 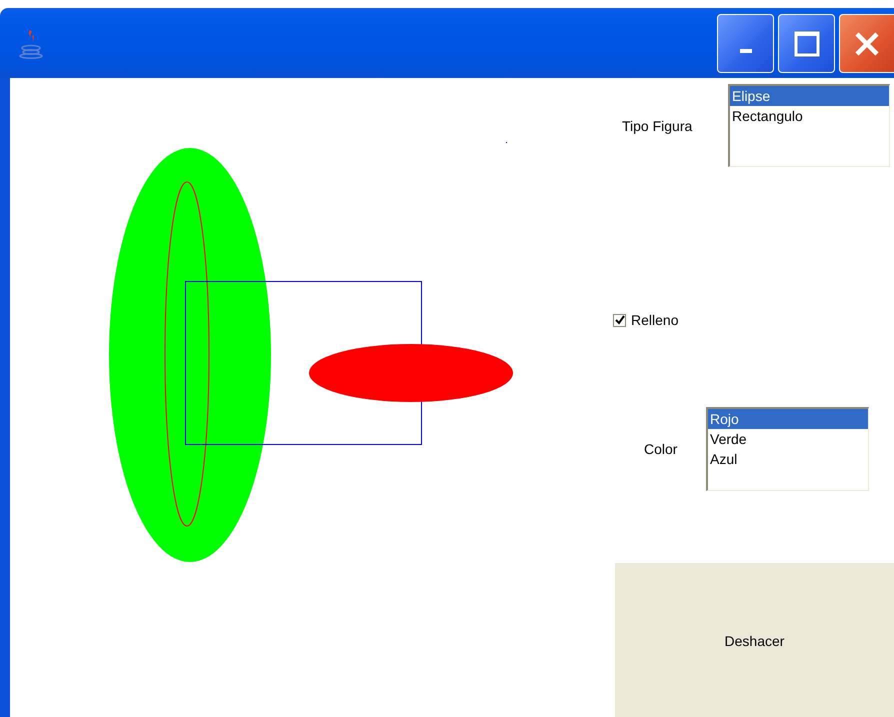 I want to click on checkbox, so click(x=619, y=320).